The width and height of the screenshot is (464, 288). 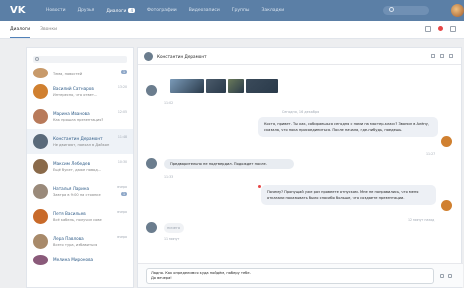 What do you see at coordinates (122, 137) in the screenshot?
I see `conversation-time: 11:48` at bounding box center [122, 137].